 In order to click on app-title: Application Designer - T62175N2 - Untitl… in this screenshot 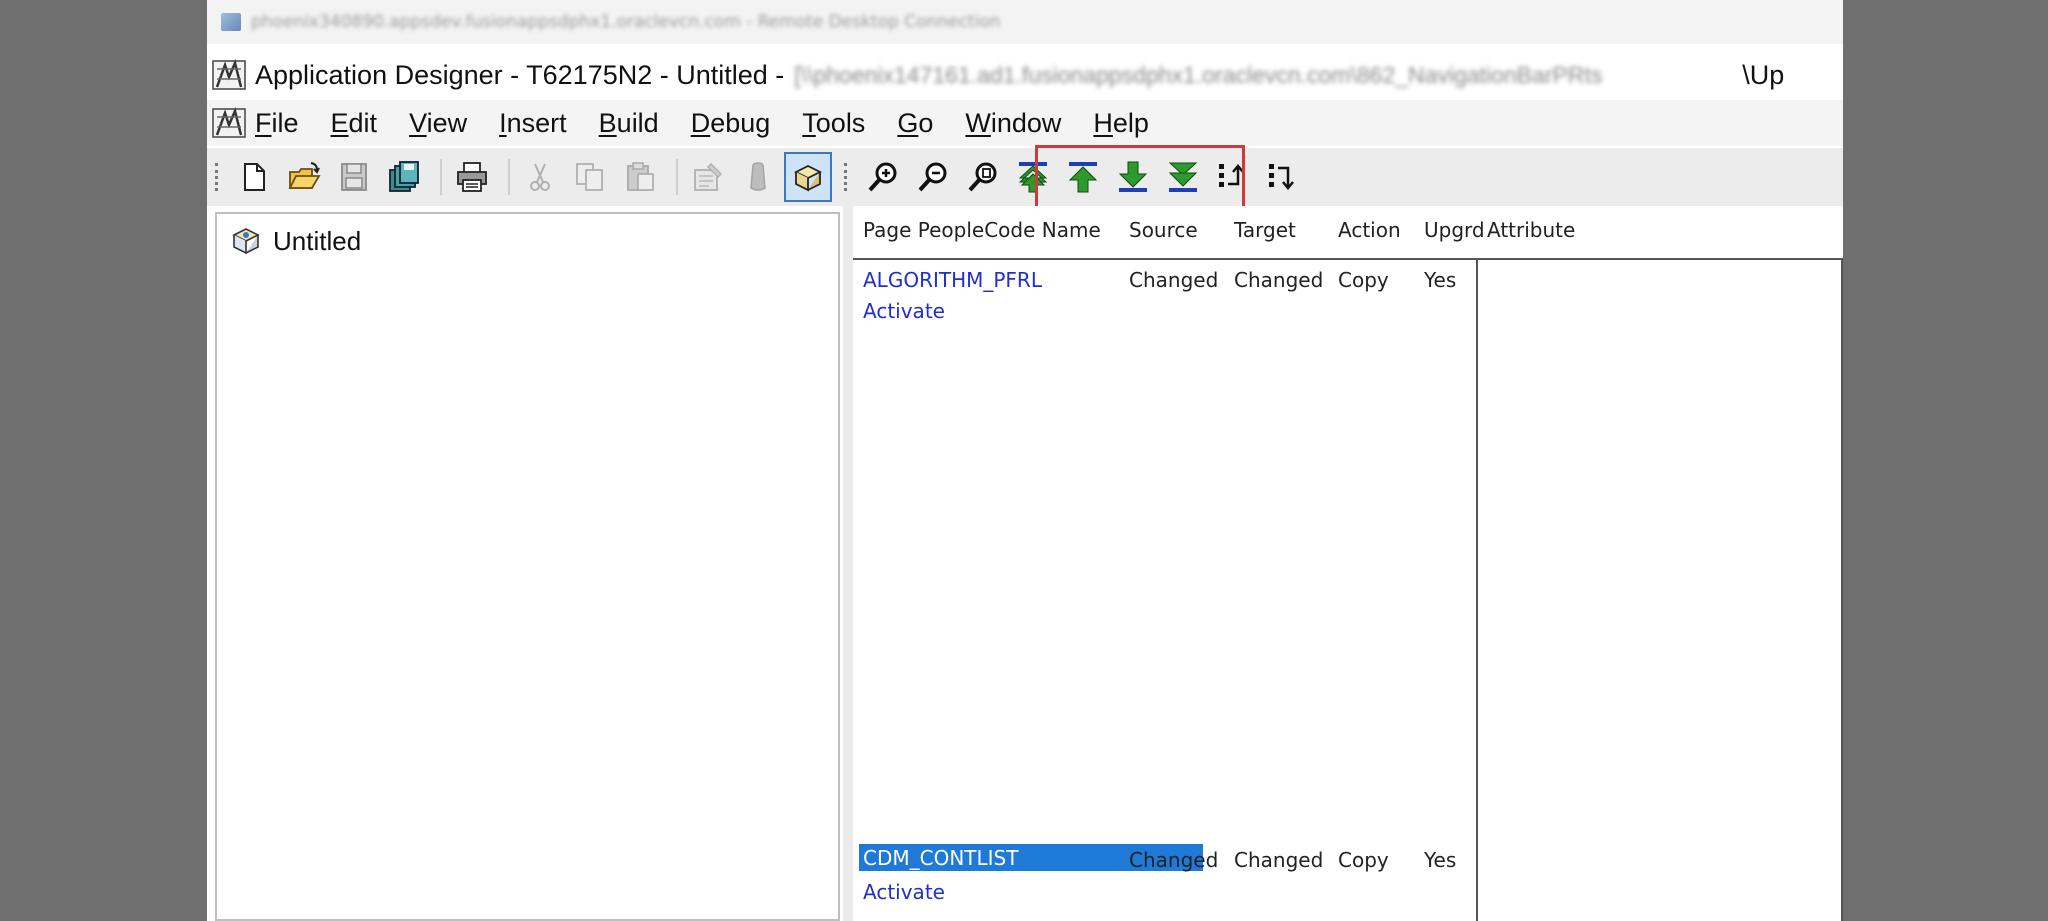, I will do `click(520, 74)`.